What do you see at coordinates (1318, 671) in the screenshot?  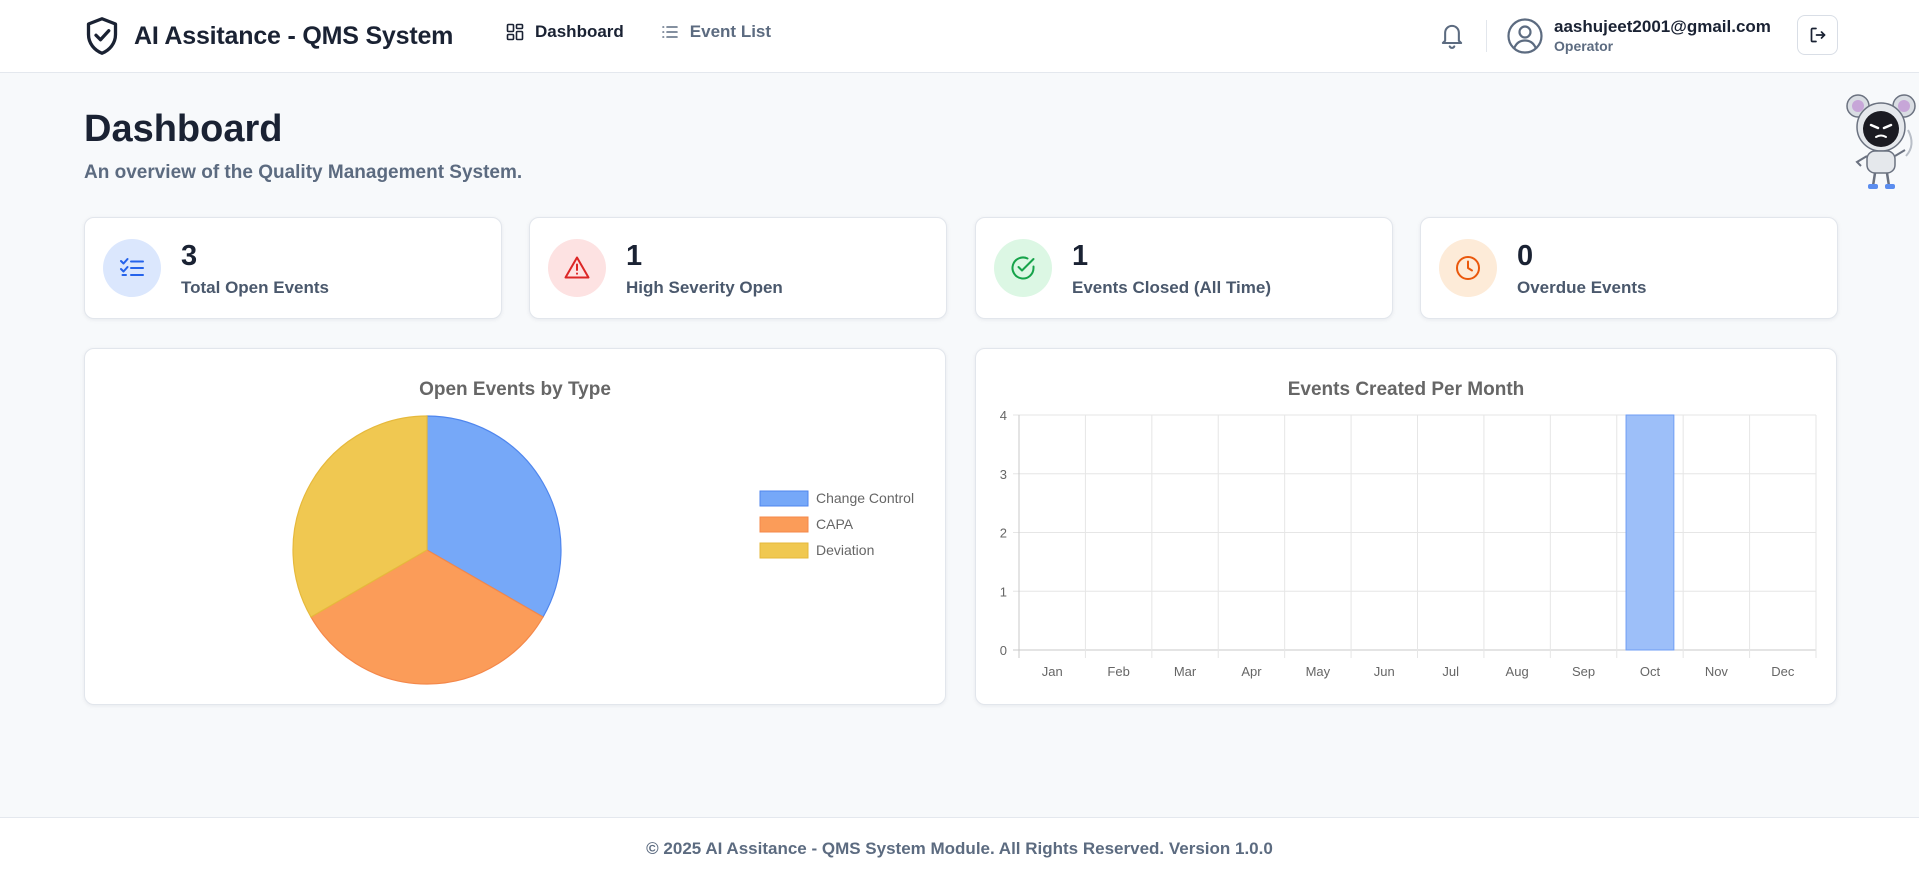 I see `x-tick-label: May` at bounding box center [1318, 671].